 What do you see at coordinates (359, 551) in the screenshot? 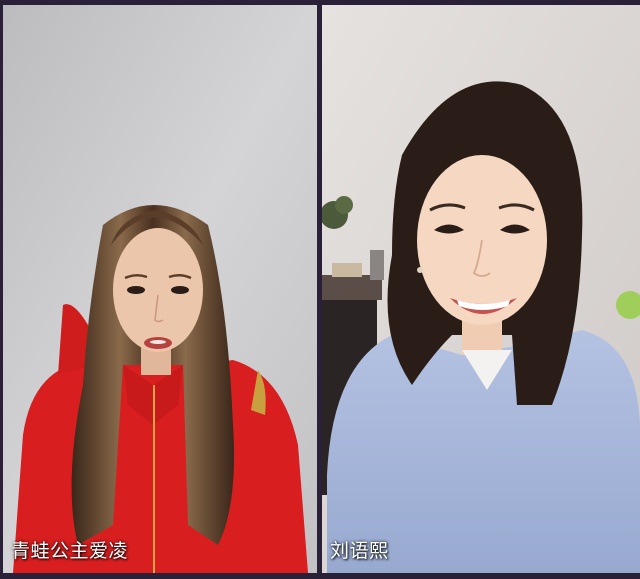
I see `participant-name-label: 刘语熙` at bounding box center [359, 551].